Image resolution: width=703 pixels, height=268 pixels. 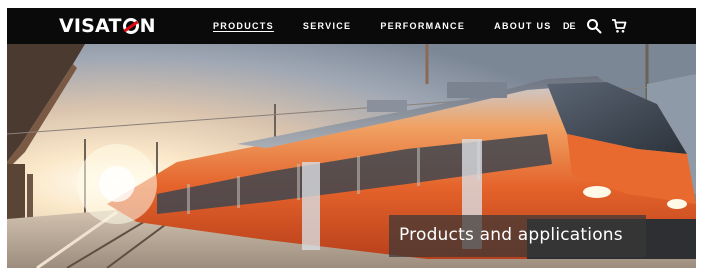 What do you see at coordinates (569, 26) in the screenshot?
I see `language-switch: DE` at bounding box center [569, 26].